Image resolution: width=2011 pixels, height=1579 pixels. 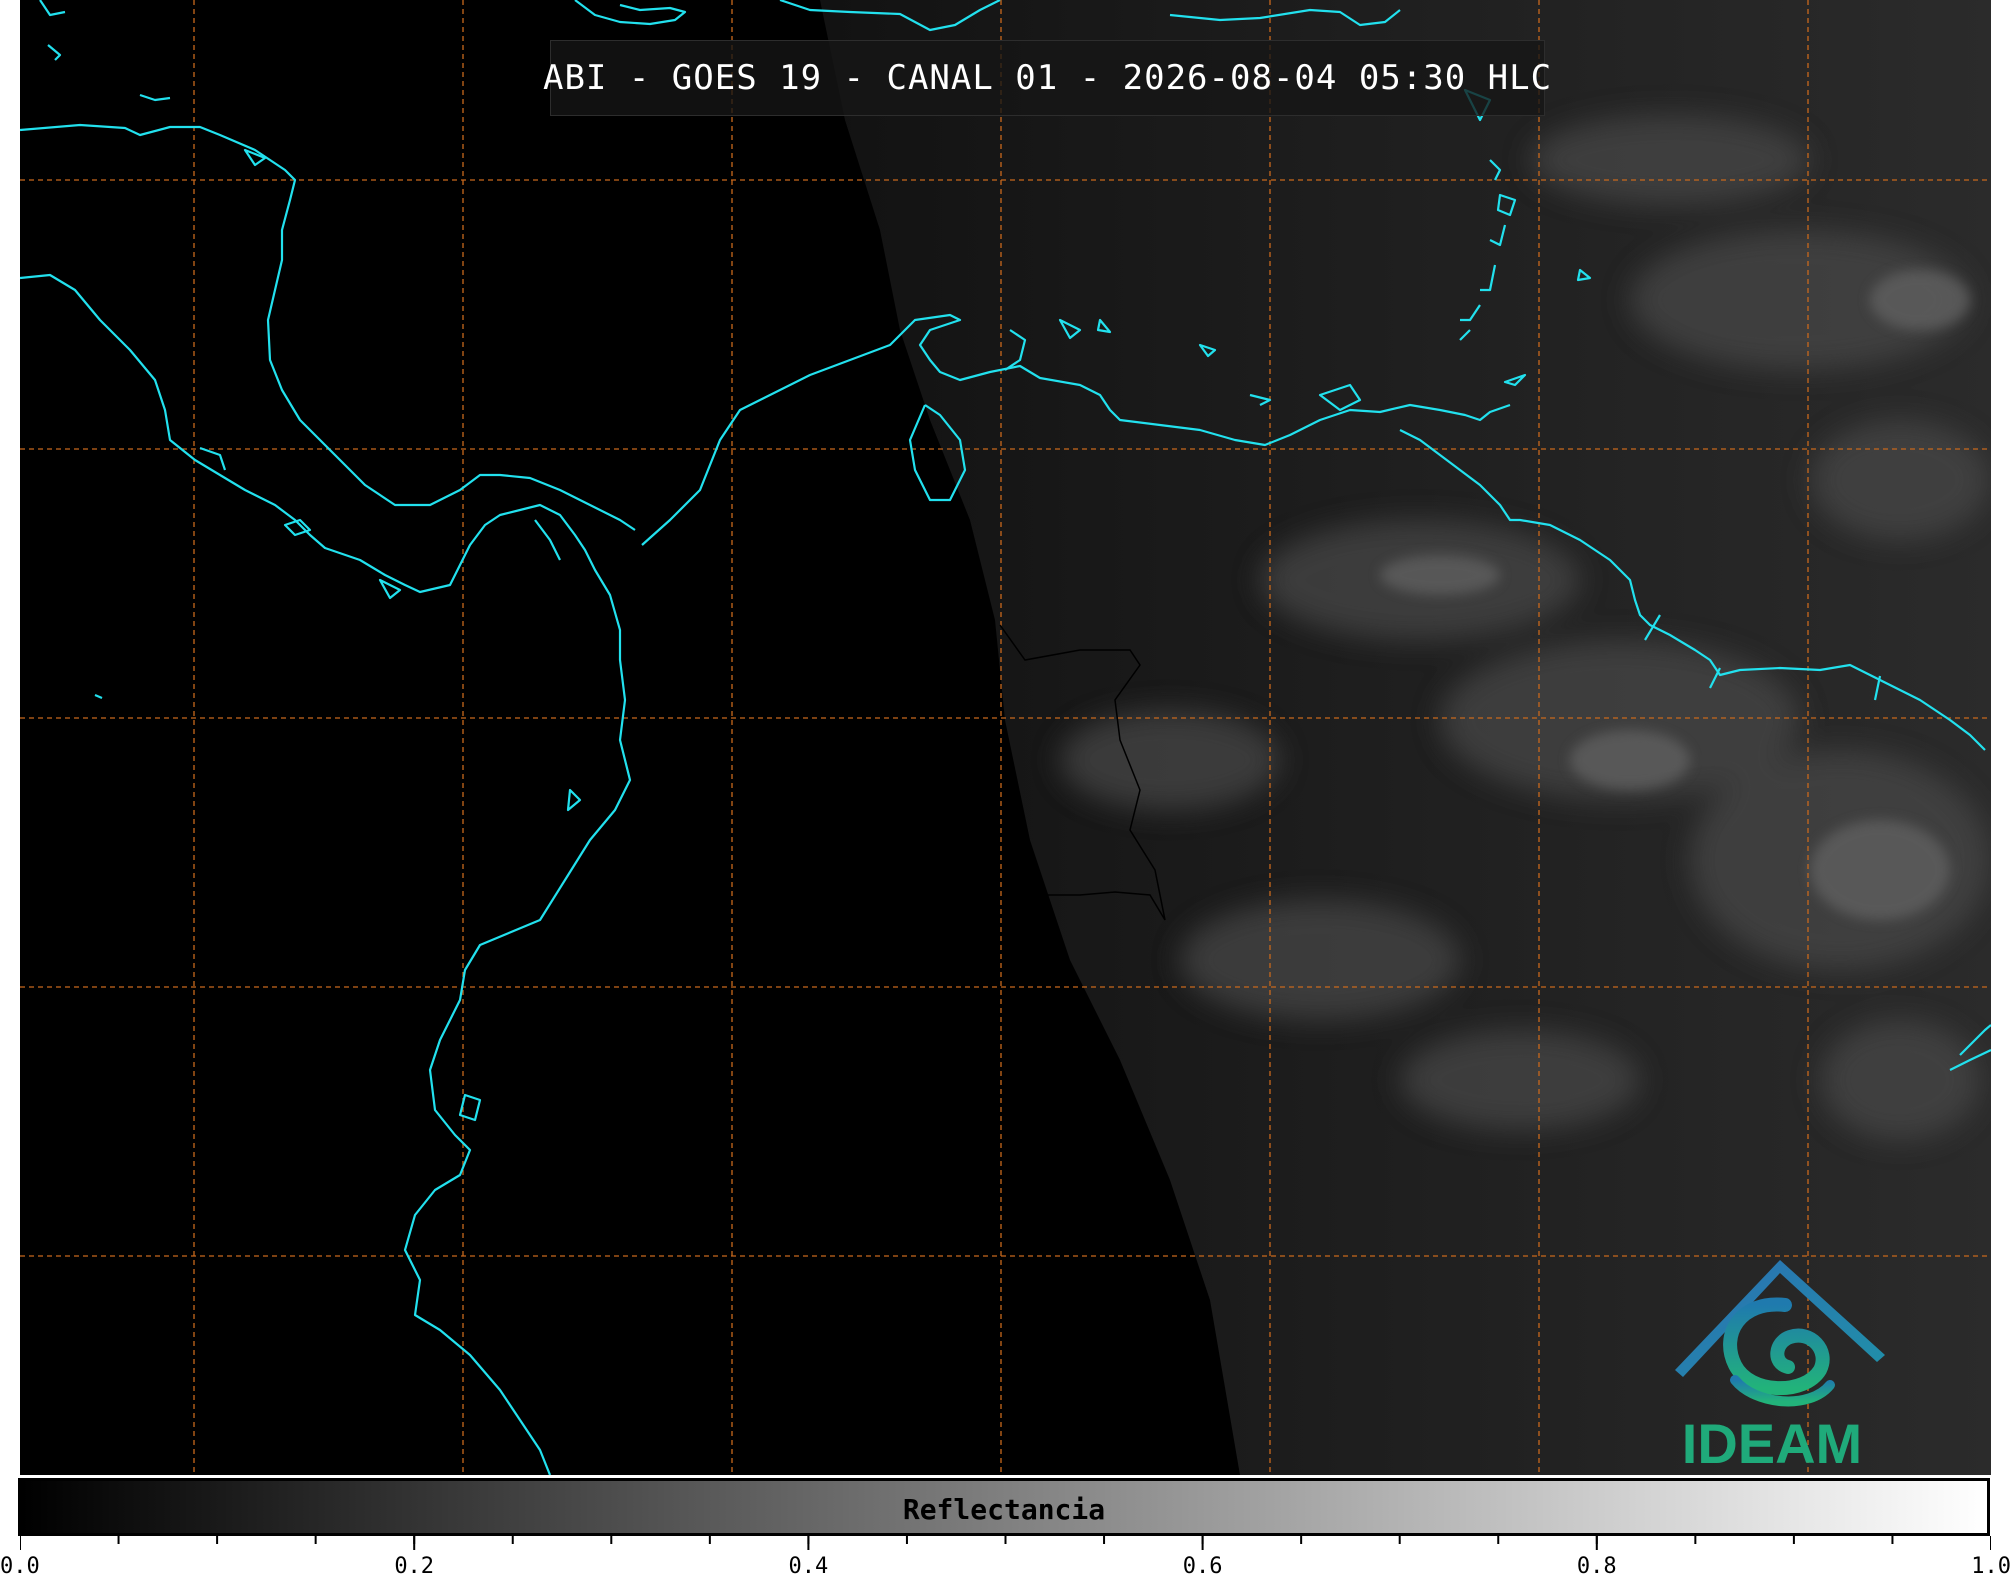 I want to click on colorbar-tick-label: 1.0, so click(x=1991, y=1566).